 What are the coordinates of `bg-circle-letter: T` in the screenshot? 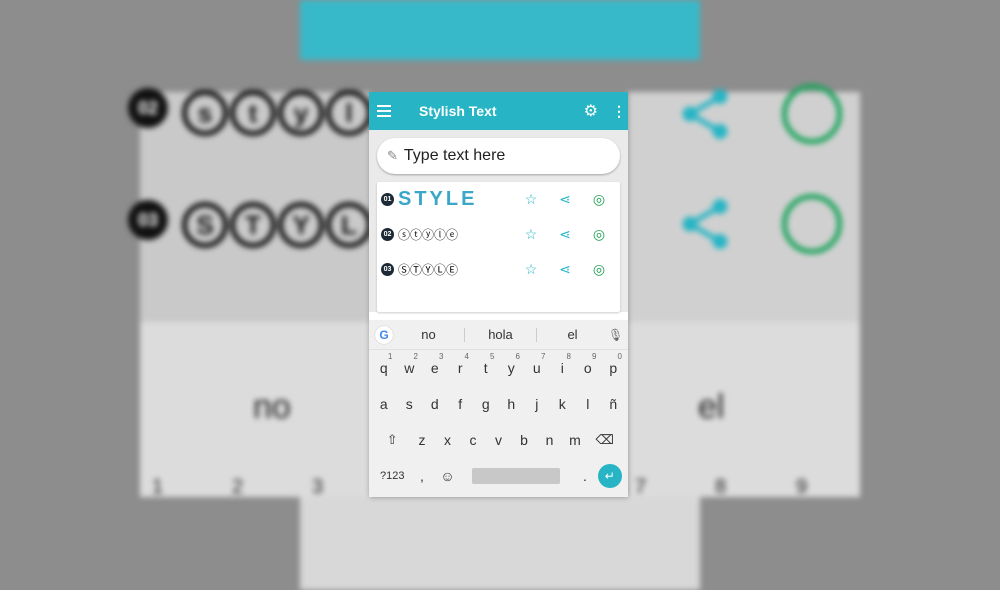 It's located at (253, 225).